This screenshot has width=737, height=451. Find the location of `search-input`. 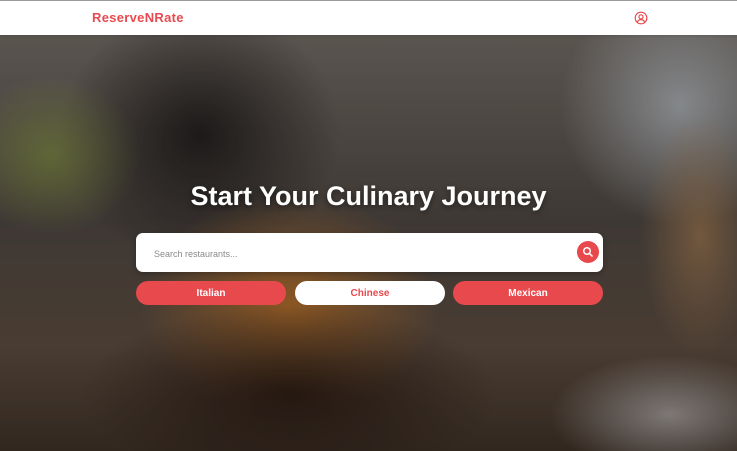

search-input is located at coordinates (359, 254).